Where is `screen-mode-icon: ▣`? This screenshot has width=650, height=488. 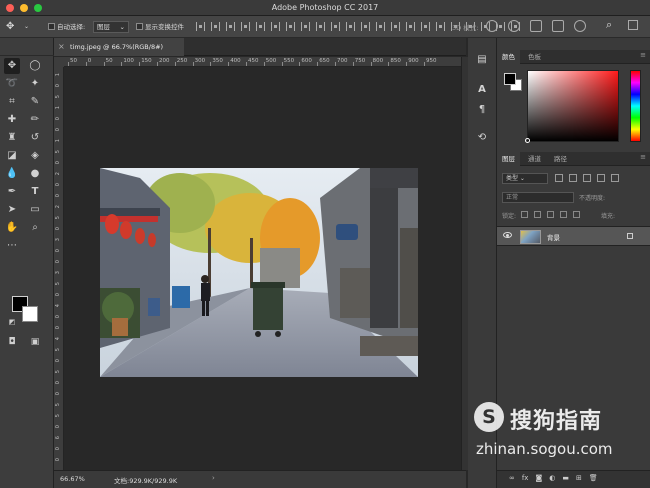
screen-mode-icon: ▣ is located at coordinates (35, 342).